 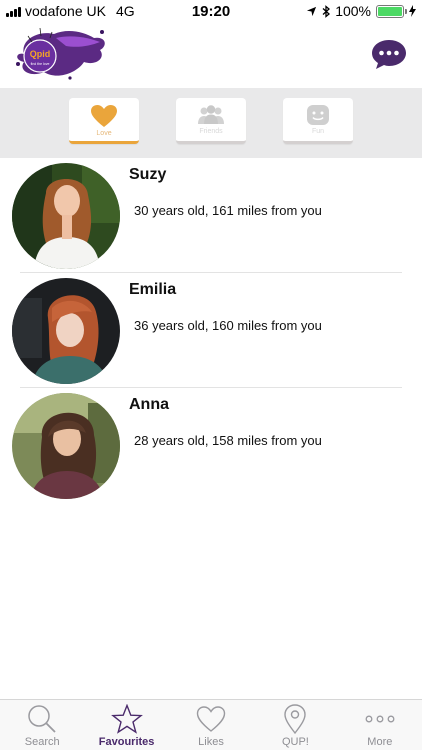 I want to click on logo-text: Qpid, so click(x=40, y=54).